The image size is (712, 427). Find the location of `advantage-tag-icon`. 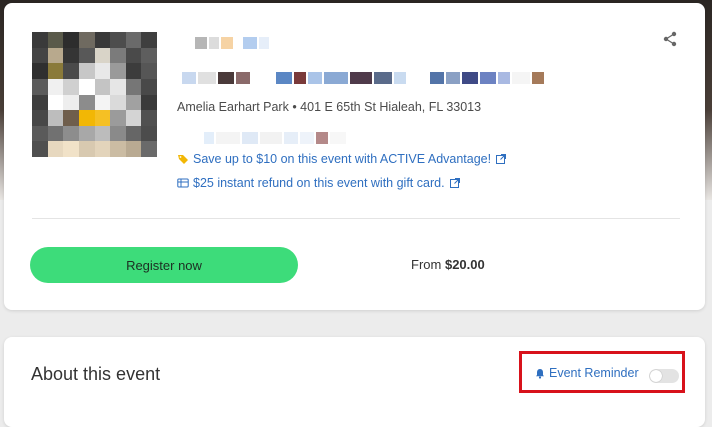

advantage-tag-icon is located at coordinates (183, 159).